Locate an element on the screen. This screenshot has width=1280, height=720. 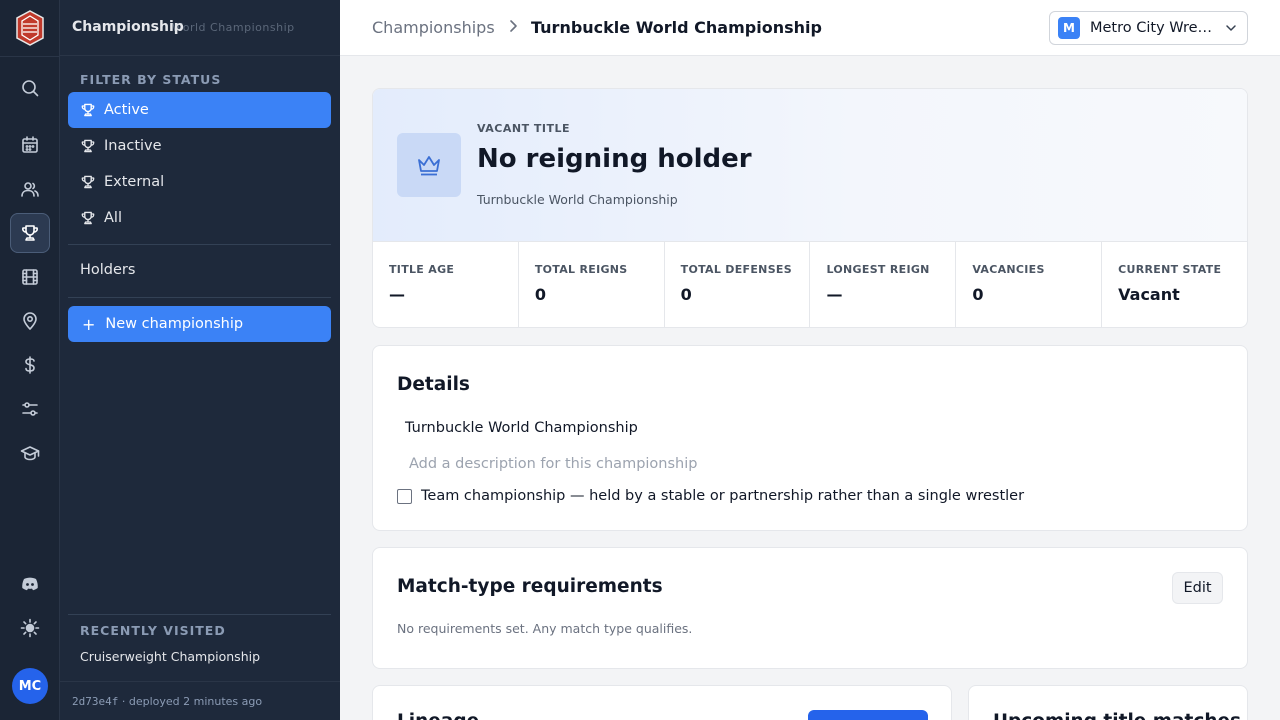
film-icon is located at coordinates (30, 277).